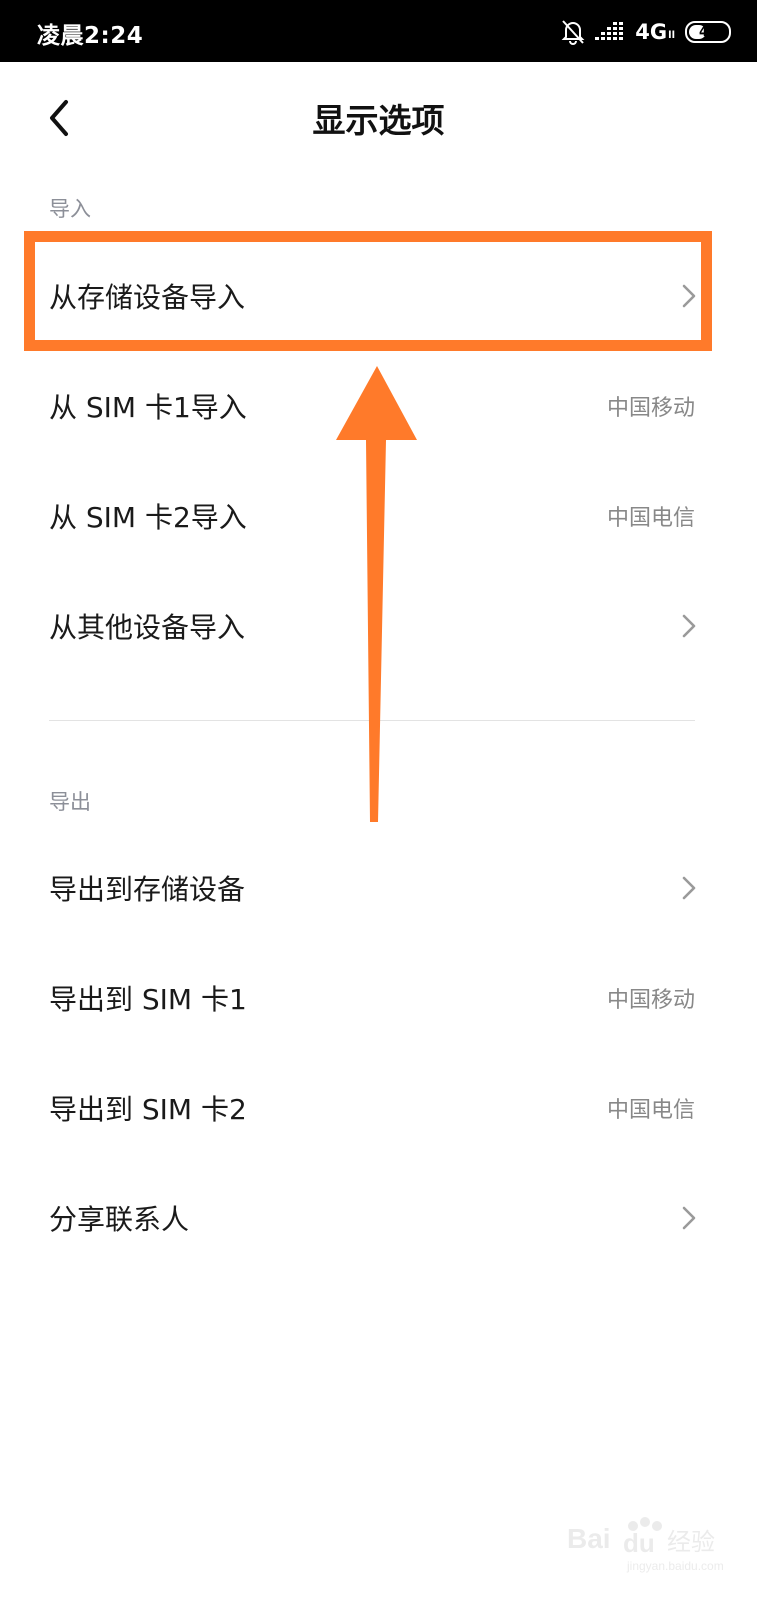 The width and height of the screenshot is (757, 1600). I want to click on svg-text: du, so click(639, 1543).